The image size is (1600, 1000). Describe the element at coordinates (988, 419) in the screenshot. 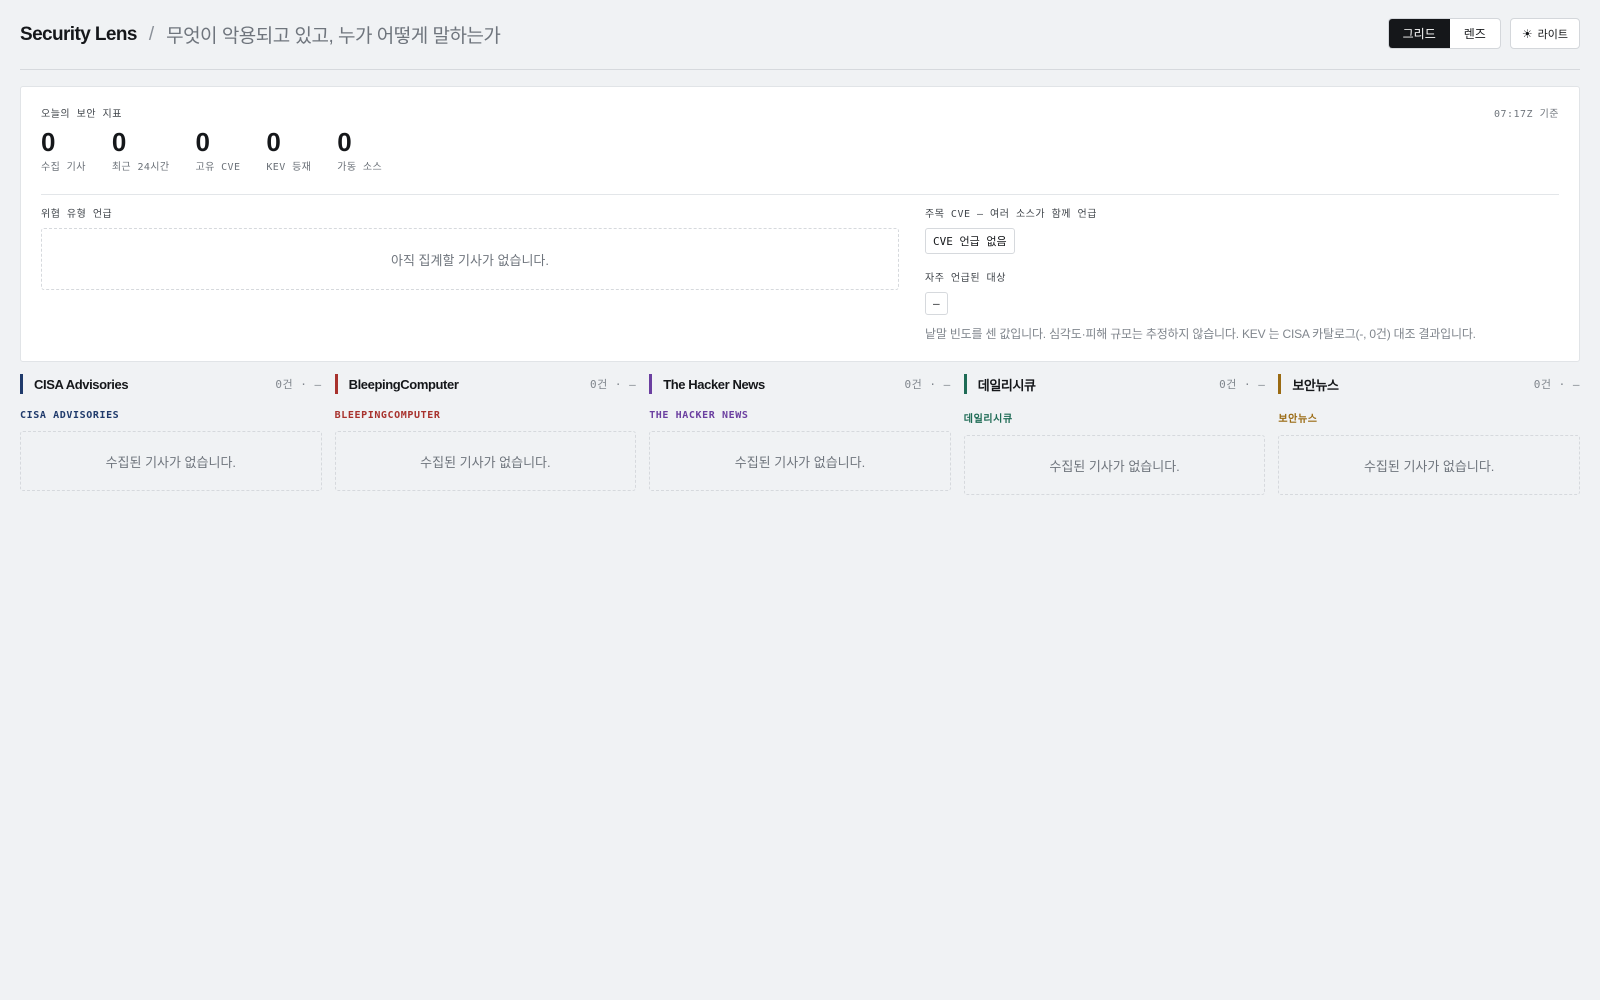

I see `column-source-label: 데일리시큐` at that location.